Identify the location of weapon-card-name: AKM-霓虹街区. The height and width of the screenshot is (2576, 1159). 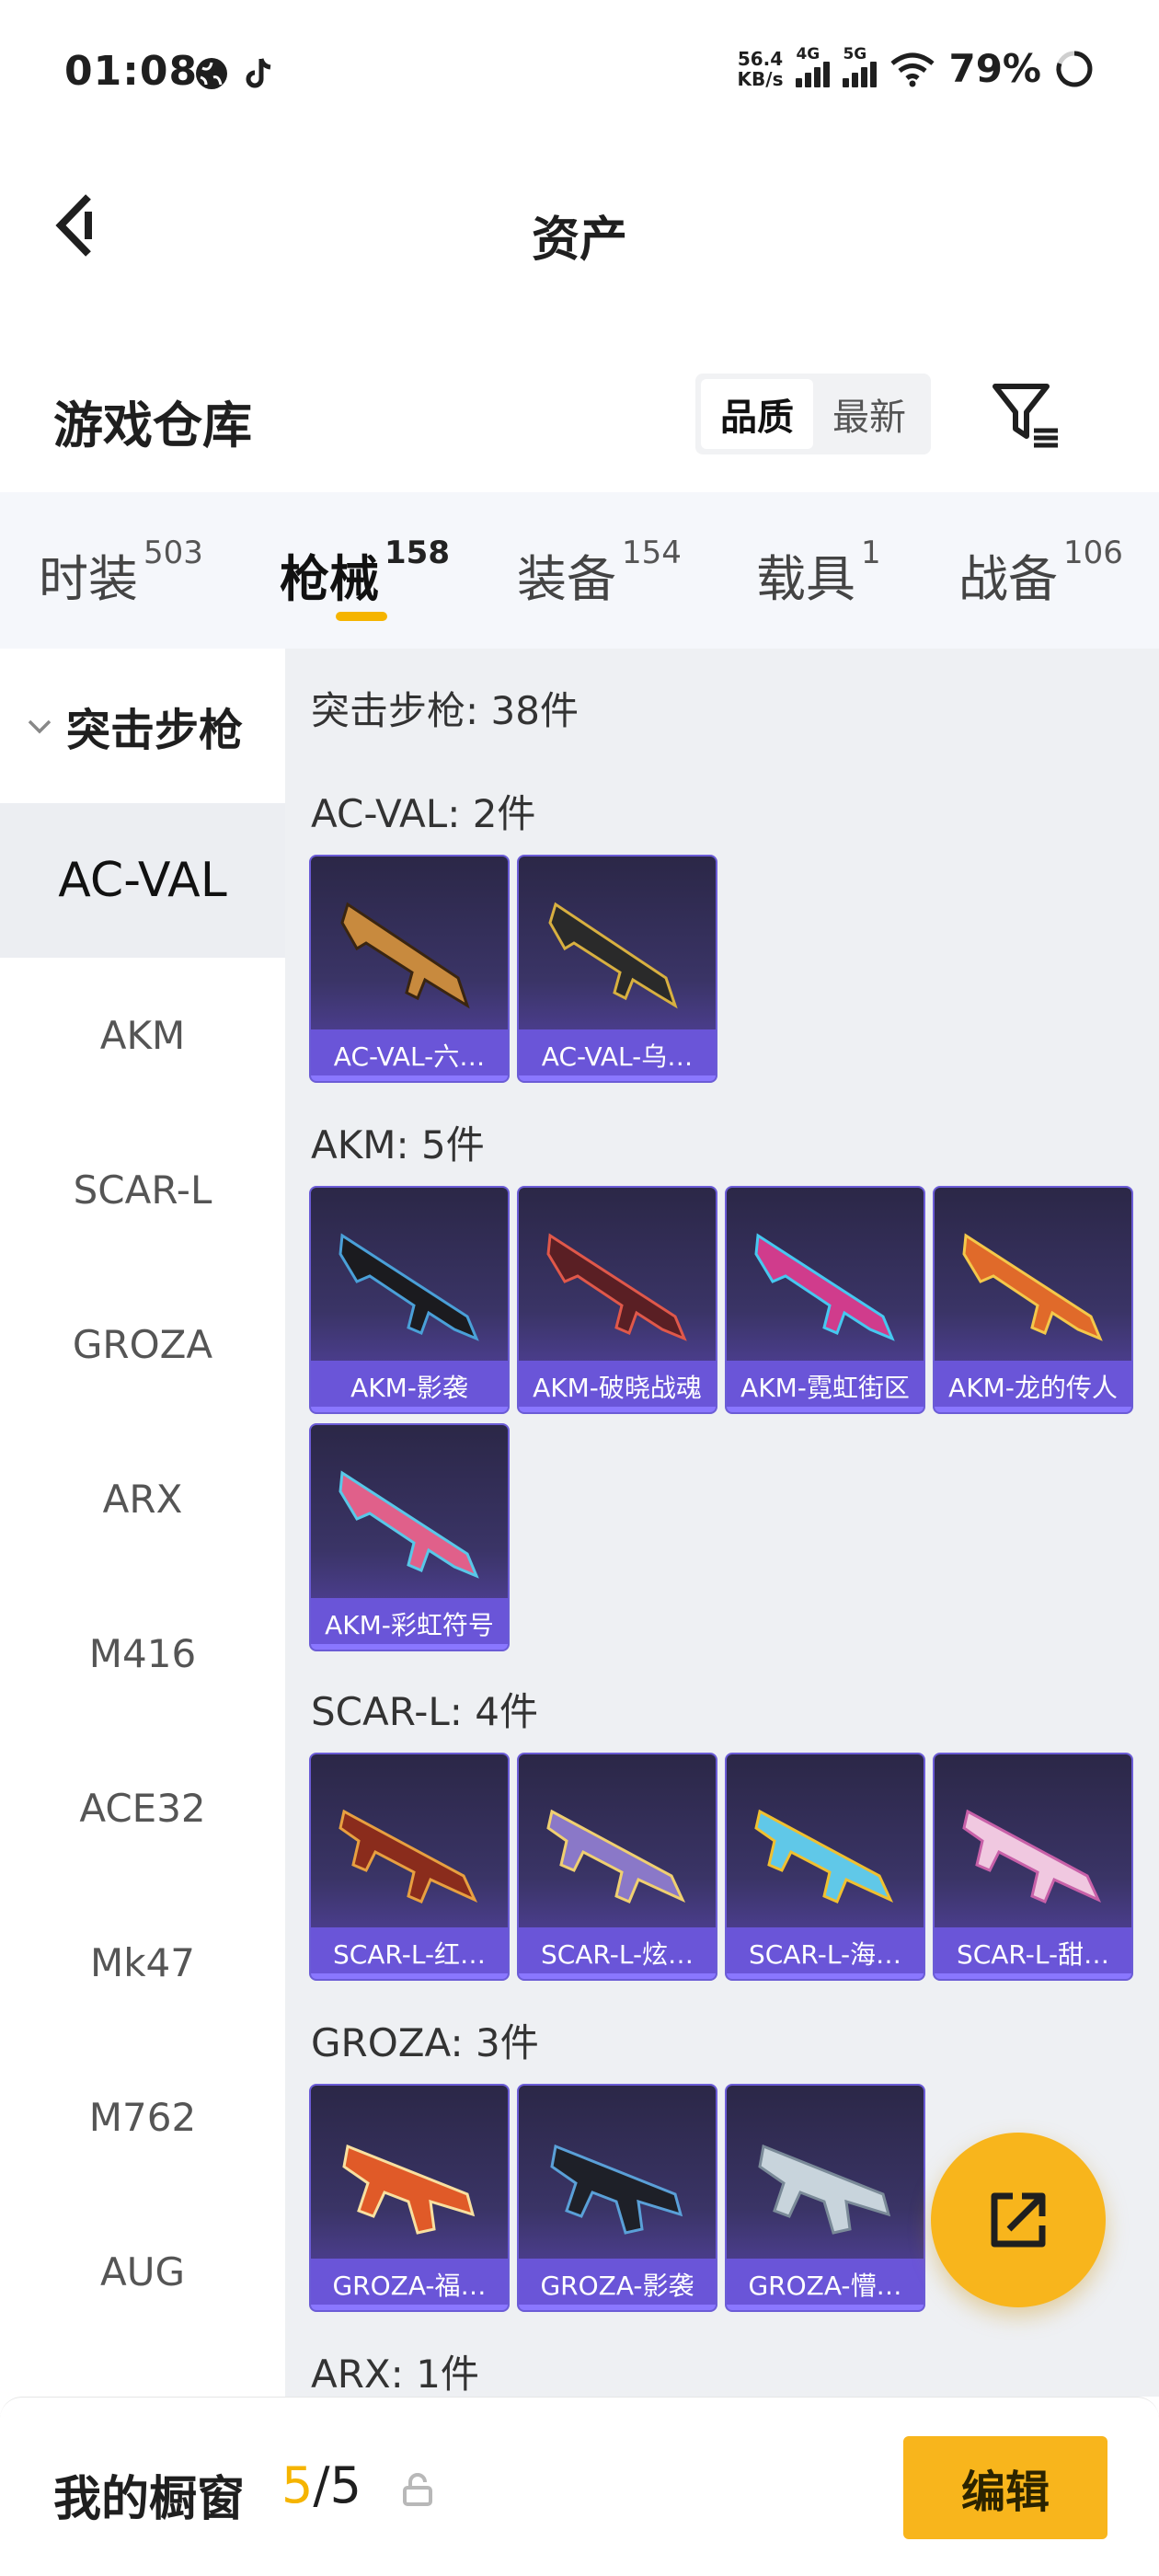
(825, 1386).